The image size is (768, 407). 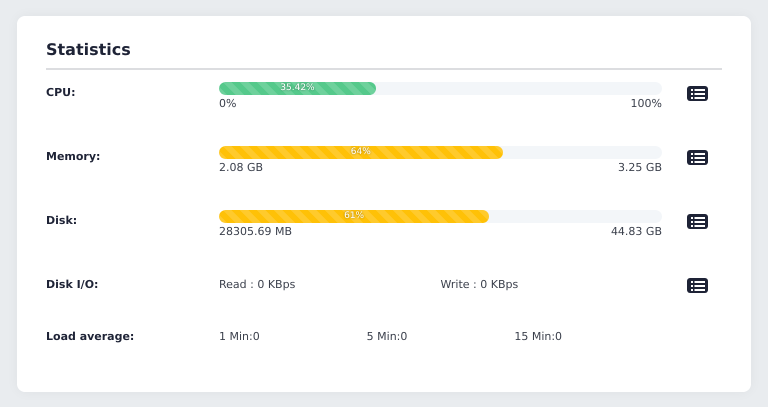 What do you see at coordinates (257, 284) in the screenshot?
I see `io-value: Read : 0 KBps` at bounding box center [257, 284].